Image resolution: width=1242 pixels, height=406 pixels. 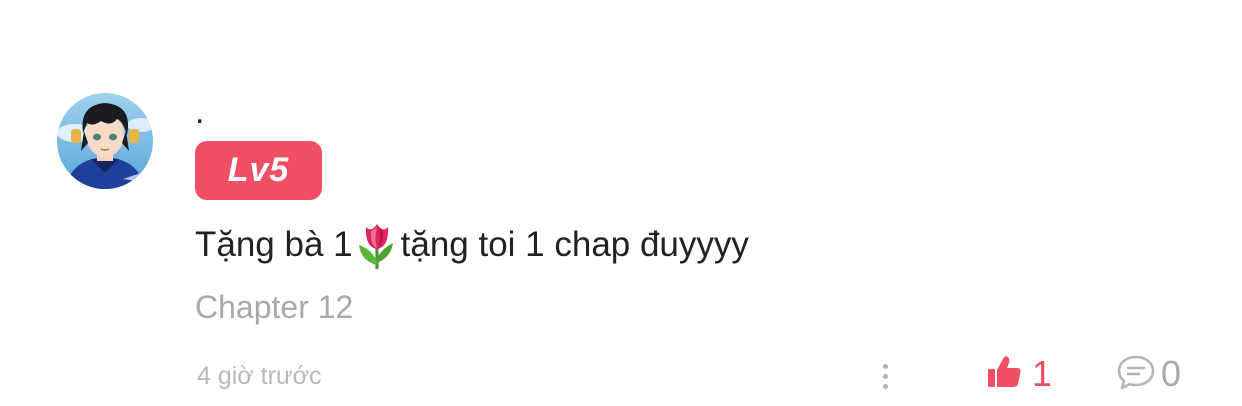 I want to click on chapter-link: Chapter 12, so click(x=274, y=307).